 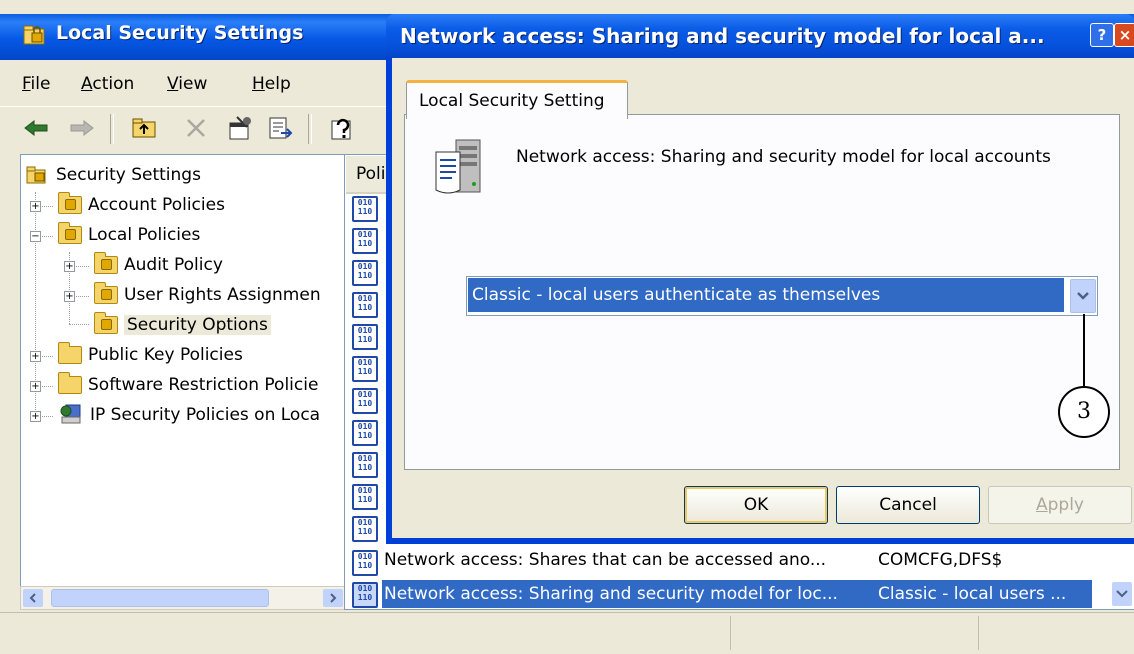 What do you see at coordinates (371, 174) in the screenshot?
I see `column-header-label: Poli` at bounding box center [371, 174].